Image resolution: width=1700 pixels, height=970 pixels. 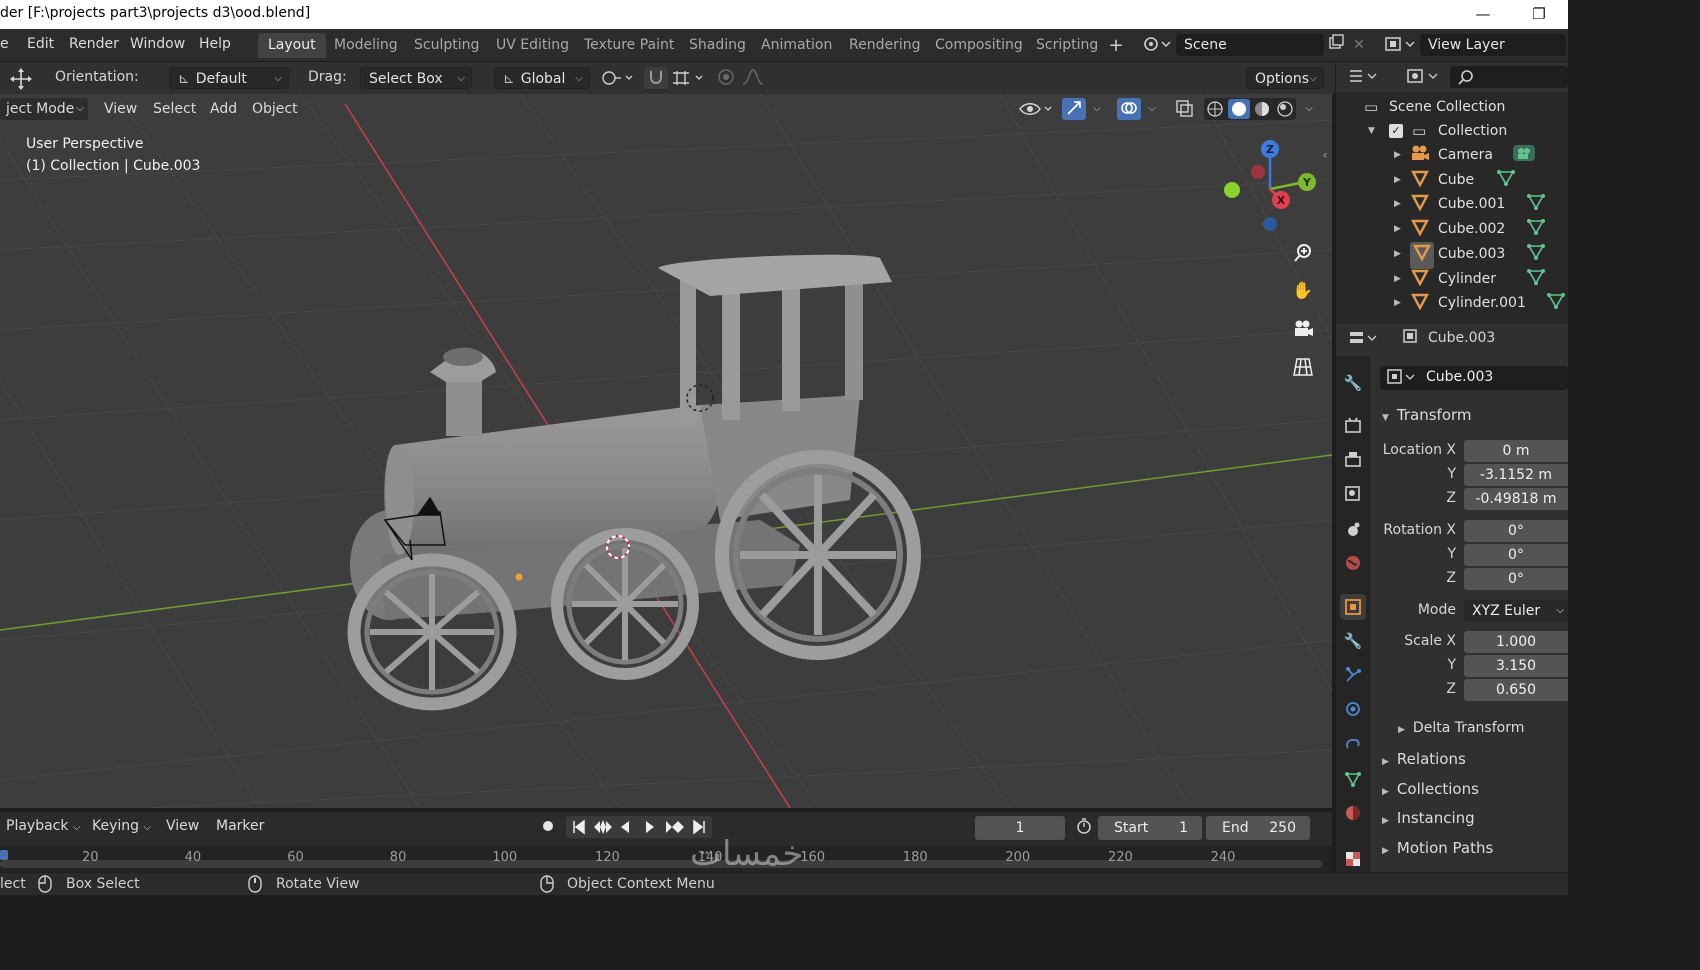 What do you see at coordinates (40, 44) in the screenshot?
I see `menu-edit: Edit` at bounding box center [40, 44].